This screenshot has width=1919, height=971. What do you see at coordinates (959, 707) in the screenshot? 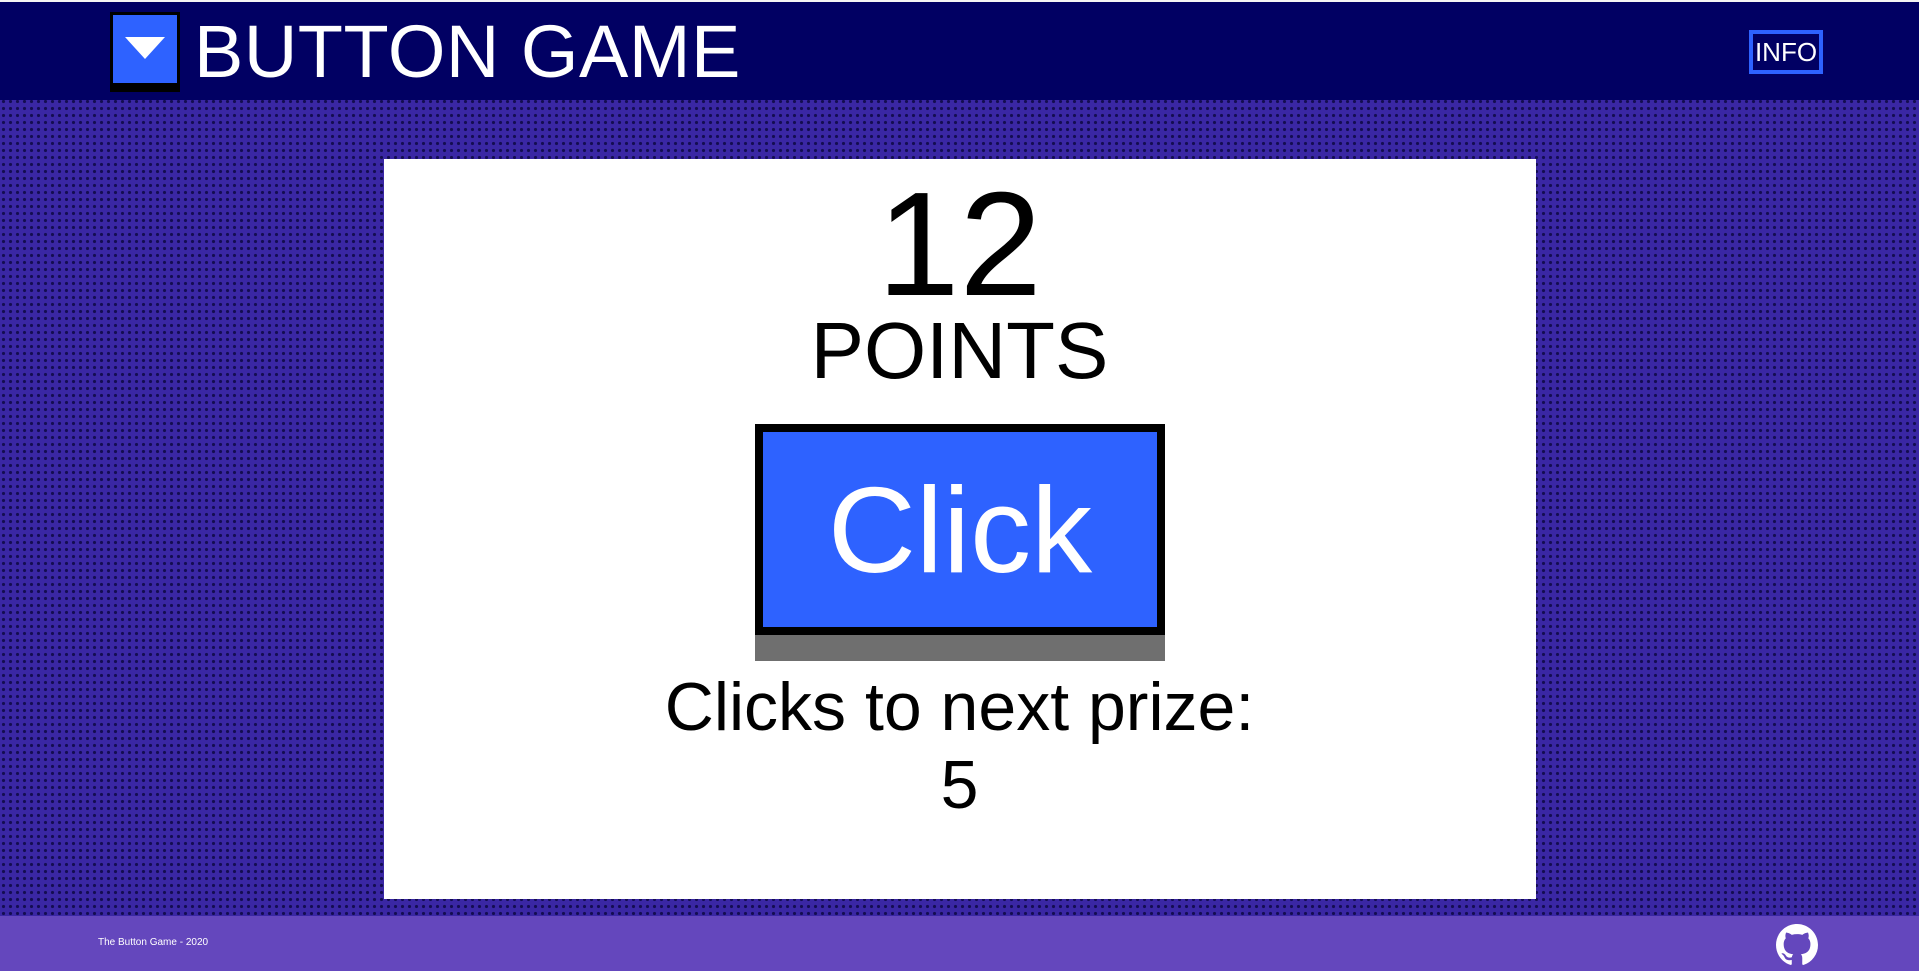
I see `next-prize-label: Clicks to next prize:` at bounding box center [959, 707].